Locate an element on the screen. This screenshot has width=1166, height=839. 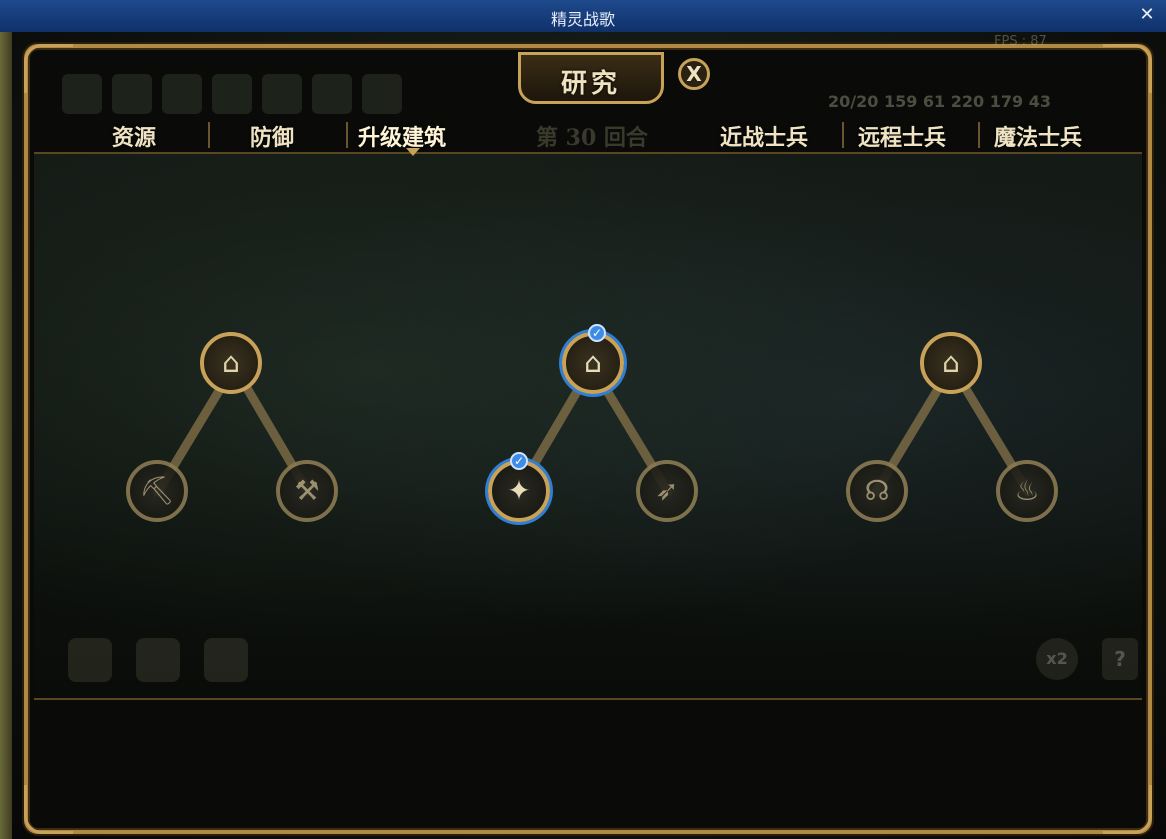
tab-upgrade-buildings: 升级建筑 is located at coordinates (402, 136).